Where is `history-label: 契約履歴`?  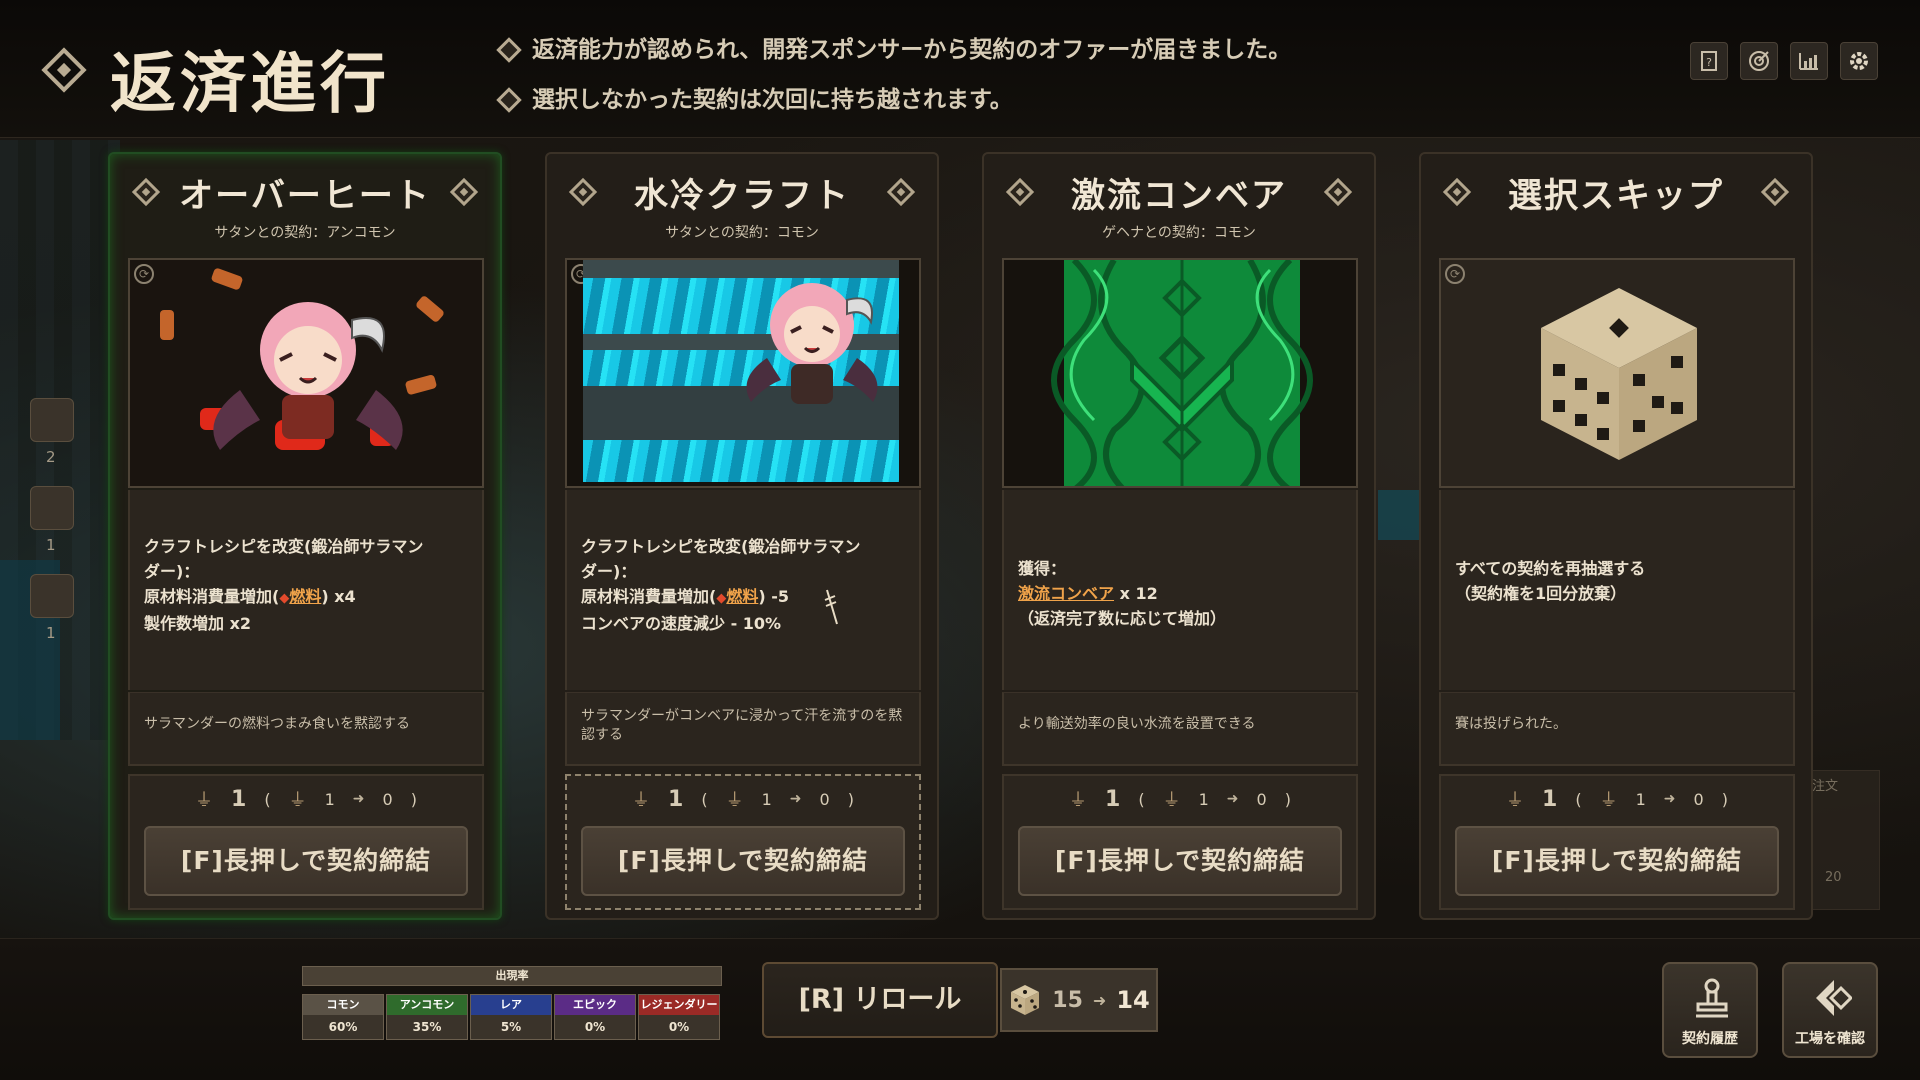 history-label: 契約履歴 is located at coordinates (1710, 1039).